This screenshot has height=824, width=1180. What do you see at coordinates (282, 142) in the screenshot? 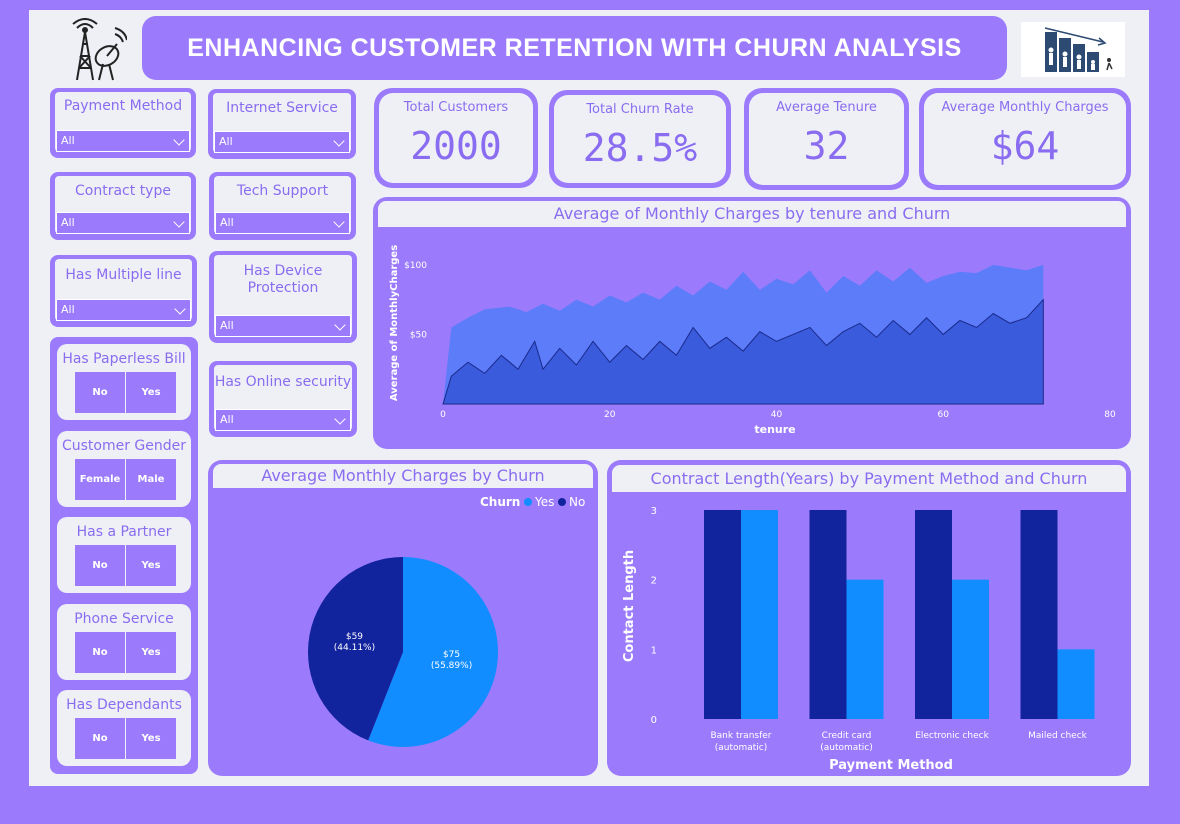
I see `internet-service-dropdown: All` at bounding box center [282, 142].